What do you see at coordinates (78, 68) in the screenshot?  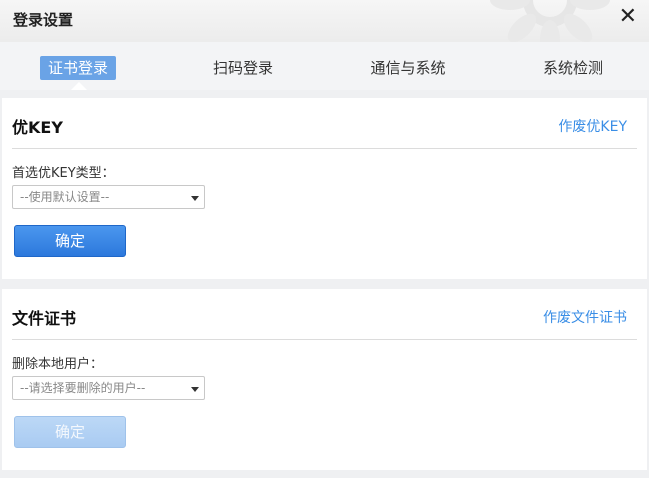 I see `tab-cert-login: 证书登录` at bounding box center [78, 68].